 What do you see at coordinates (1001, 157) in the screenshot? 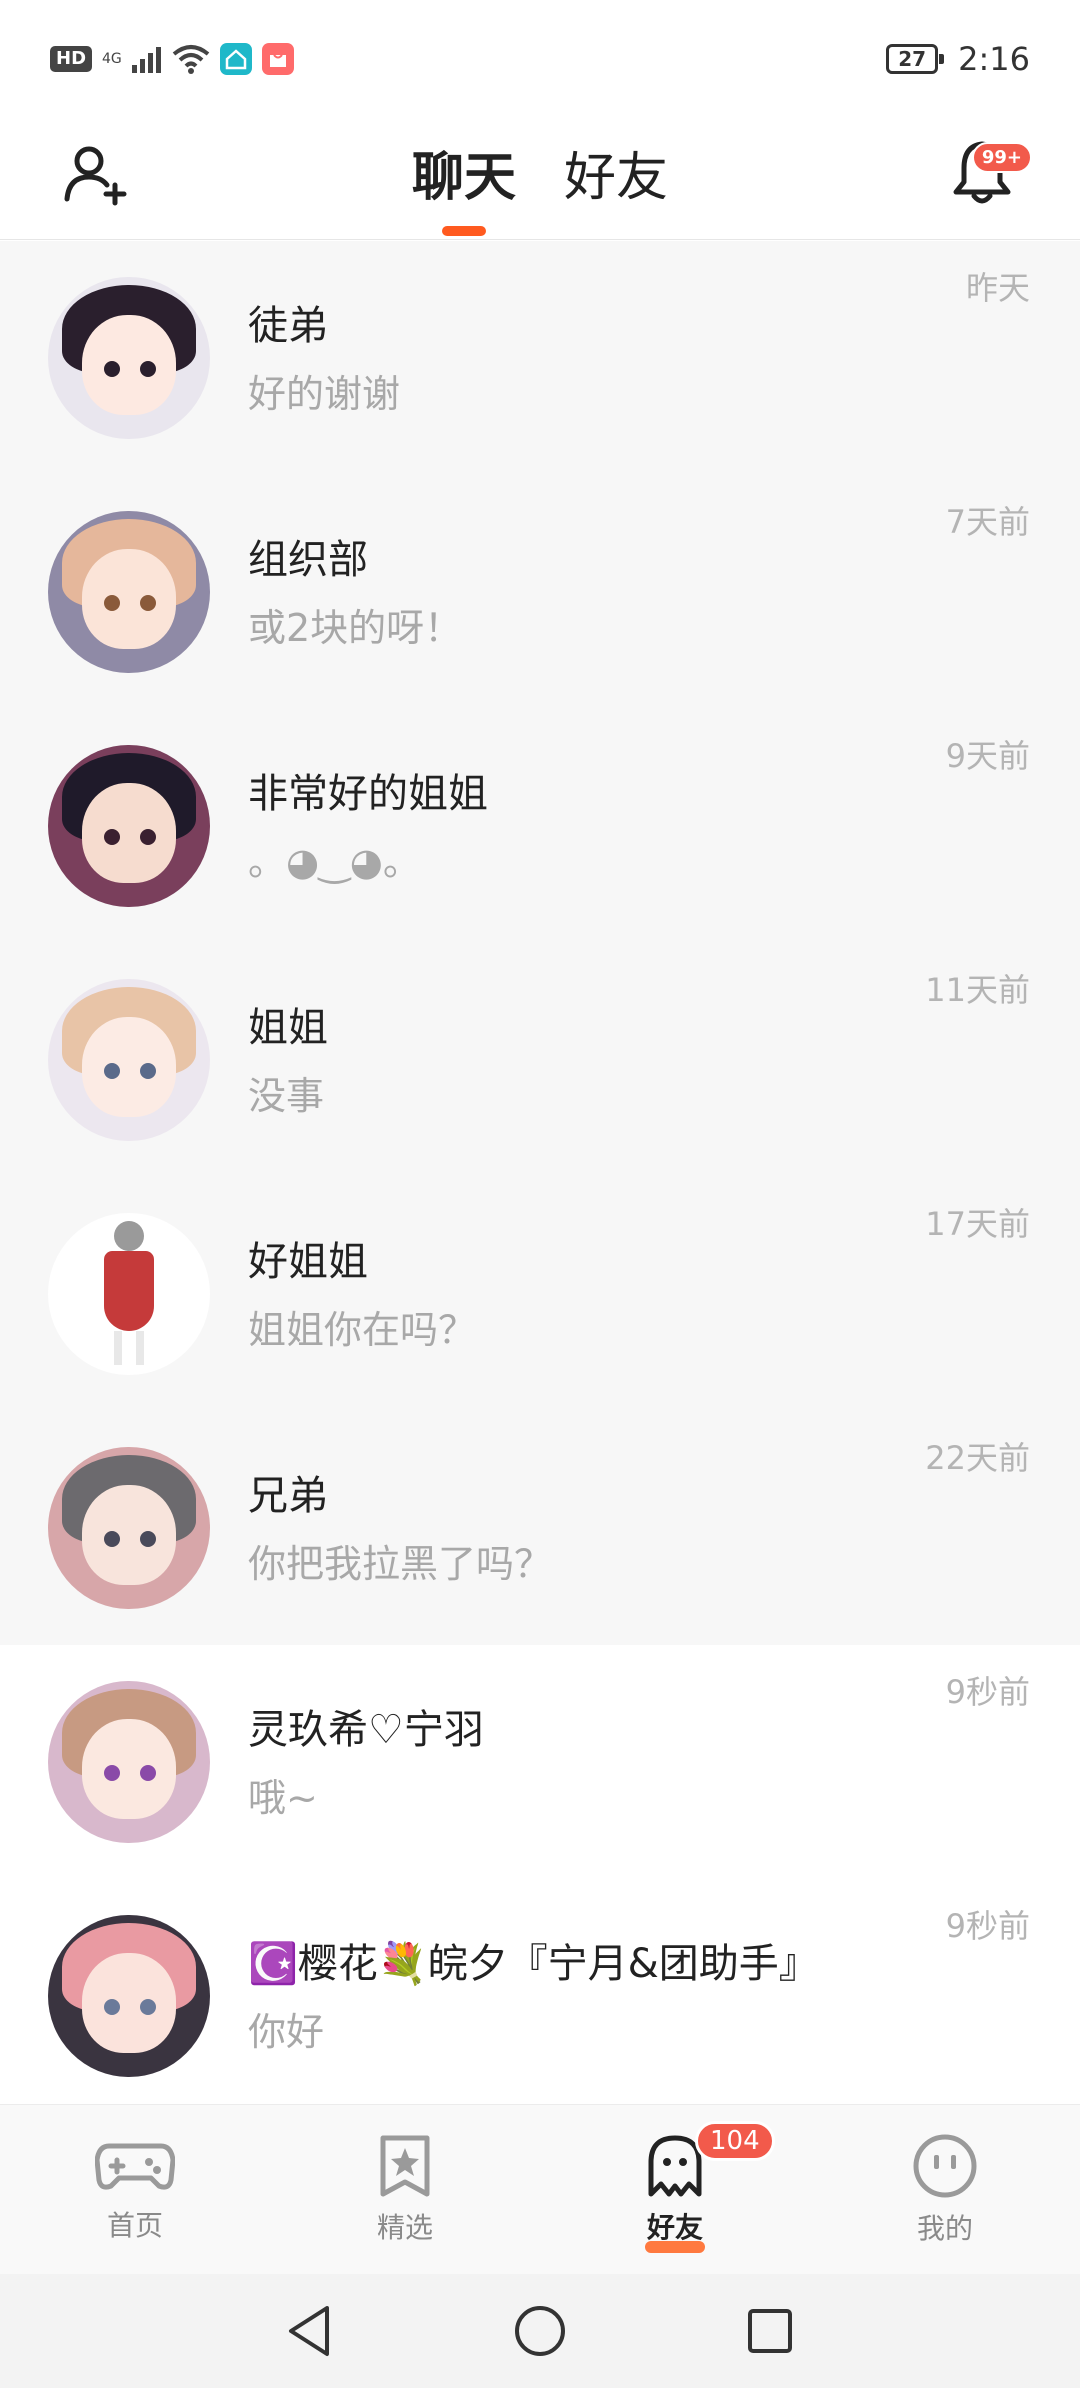
I see `notification-badge: 99+` at bounding box center [1001, 157].